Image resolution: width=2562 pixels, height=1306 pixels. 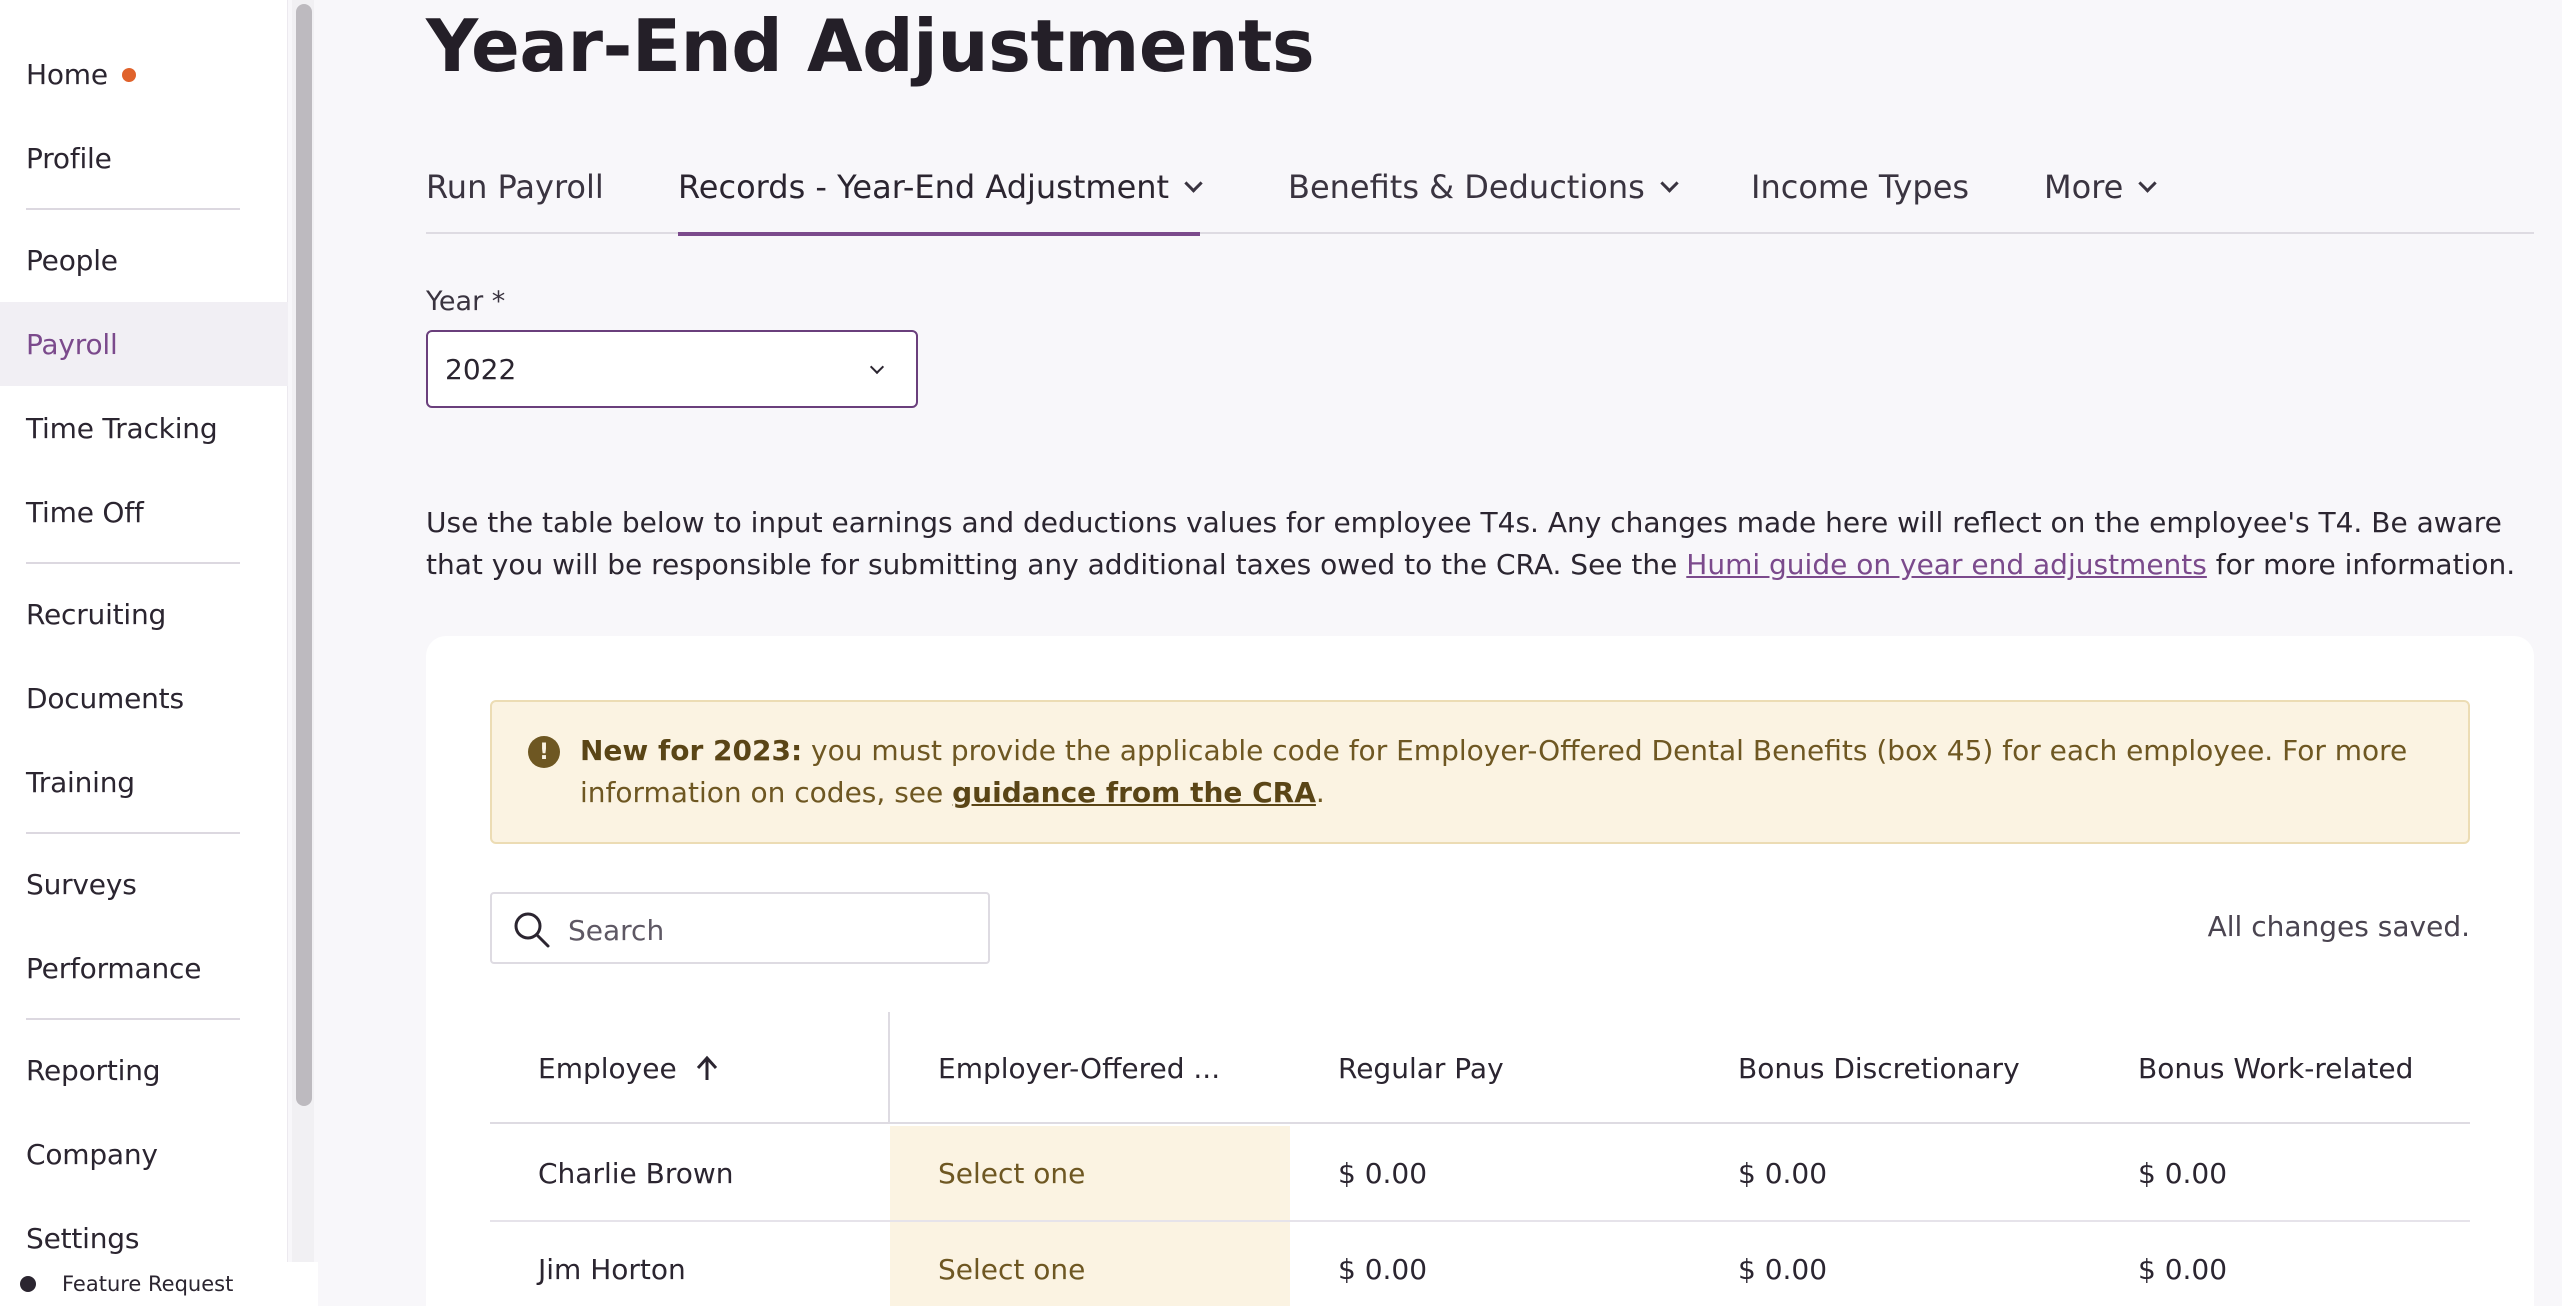 I want to click on sidebar-item-label: Settings, so click(x=83, y=1238).